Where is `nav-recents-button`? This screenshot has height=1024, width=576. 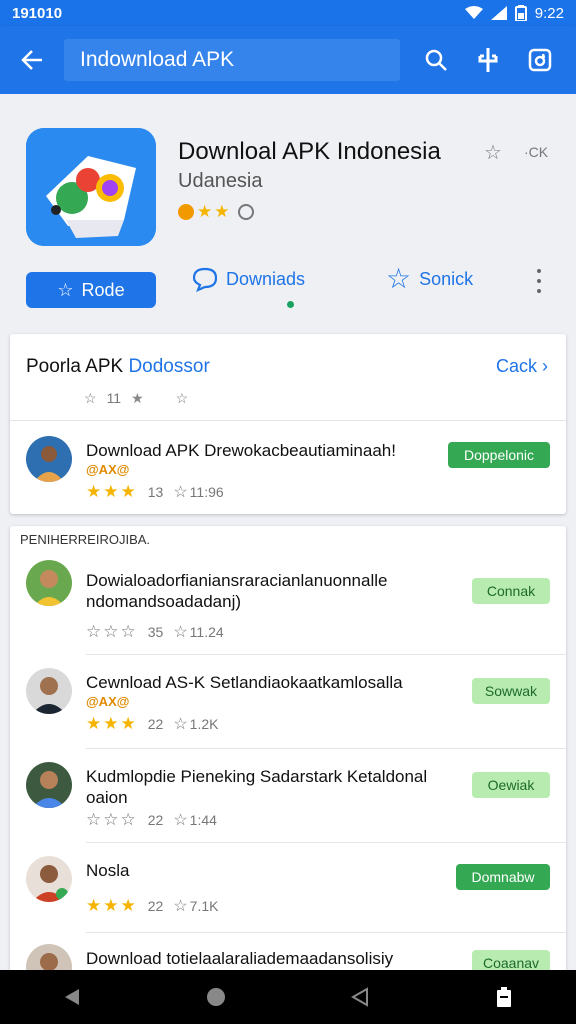
nav-recents-button is located at coordinates (360, 997).